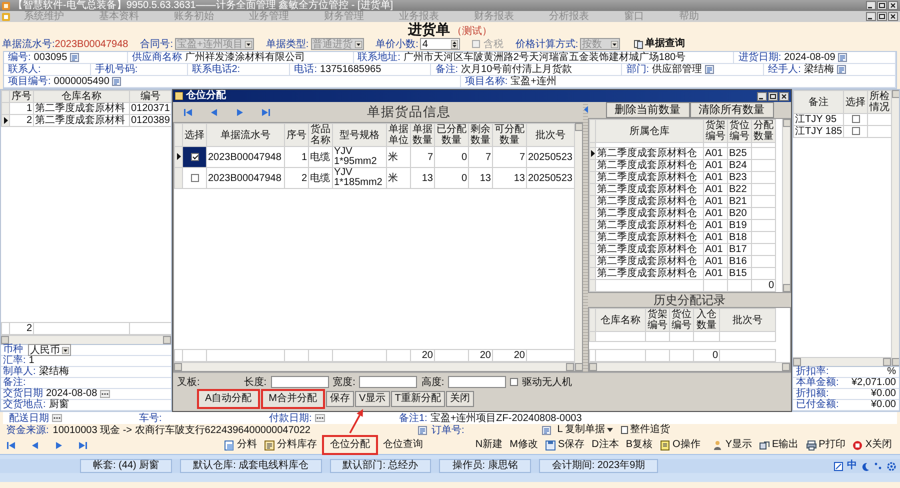 This screenshot has width=900, height=488. Describe the element at coordinates (586, 109) in the screenshot. I see `collapse-icon` at that location.